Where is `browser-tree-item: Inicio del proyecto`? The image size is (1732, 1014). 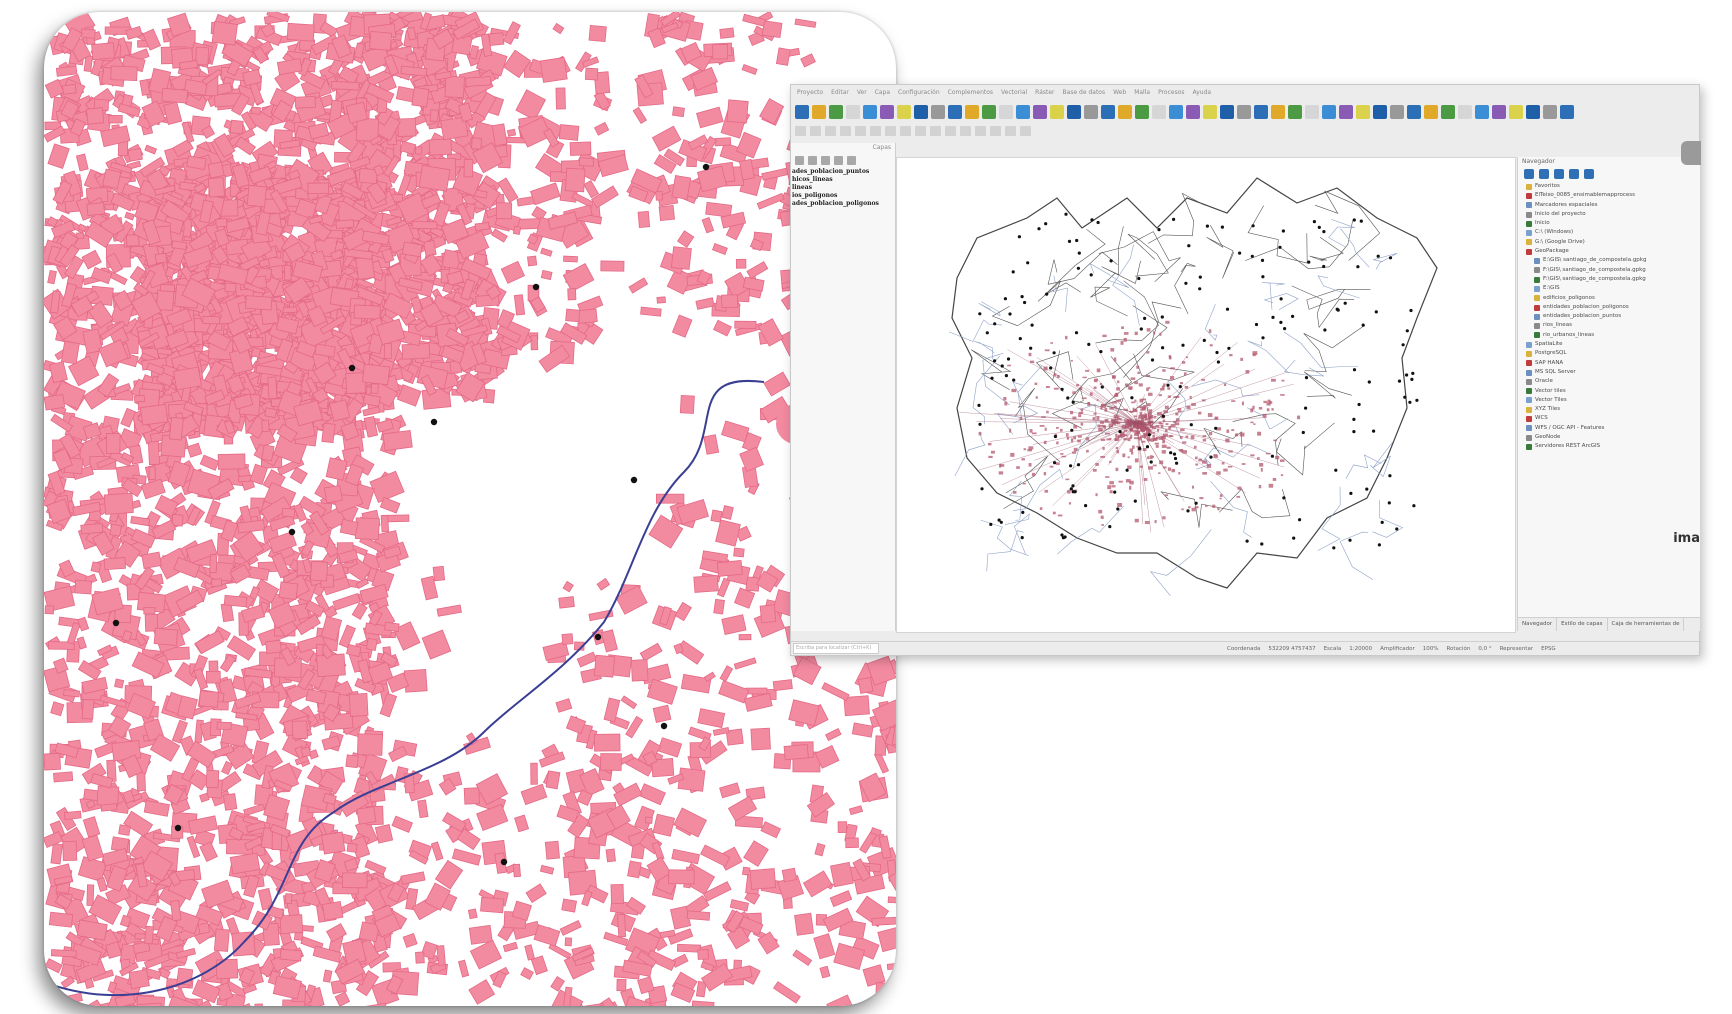 browser-tree-item: Inicio del proyecto is located at coordinates (1609, 214).